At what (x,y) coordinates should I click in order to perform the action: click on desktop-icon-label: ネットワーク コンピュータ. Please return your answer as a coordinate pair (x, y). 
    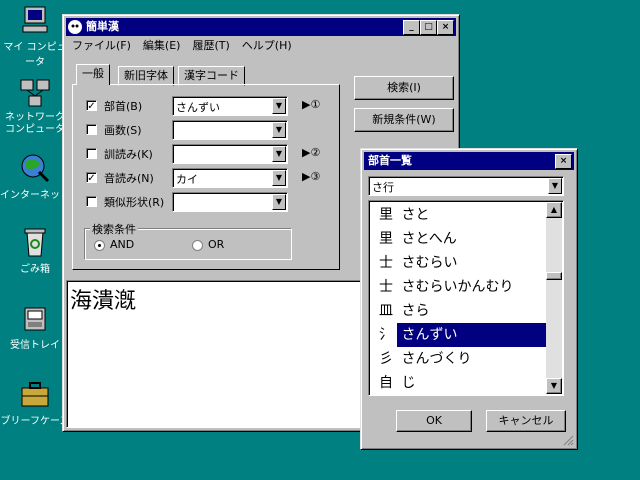
    Looking at the image, I should click on (35, 123).